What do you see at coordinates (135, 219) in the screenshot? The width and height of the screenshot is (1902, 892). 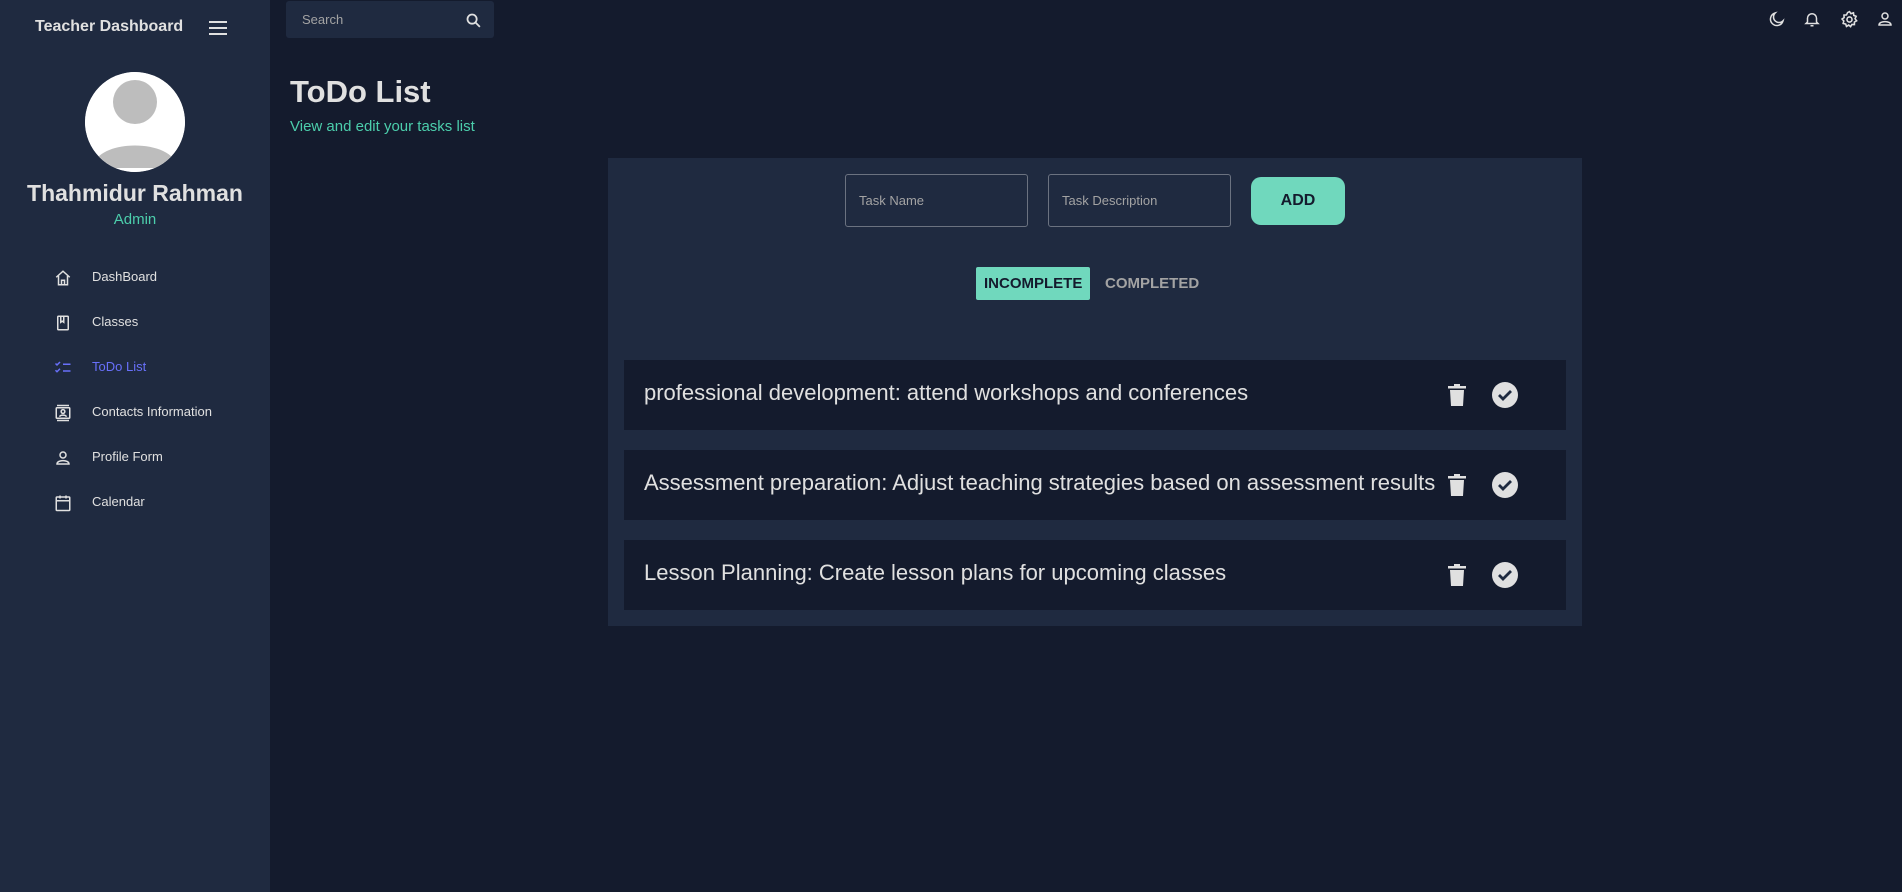 I see `user-role: Admin` at bounding box center [135, 219].